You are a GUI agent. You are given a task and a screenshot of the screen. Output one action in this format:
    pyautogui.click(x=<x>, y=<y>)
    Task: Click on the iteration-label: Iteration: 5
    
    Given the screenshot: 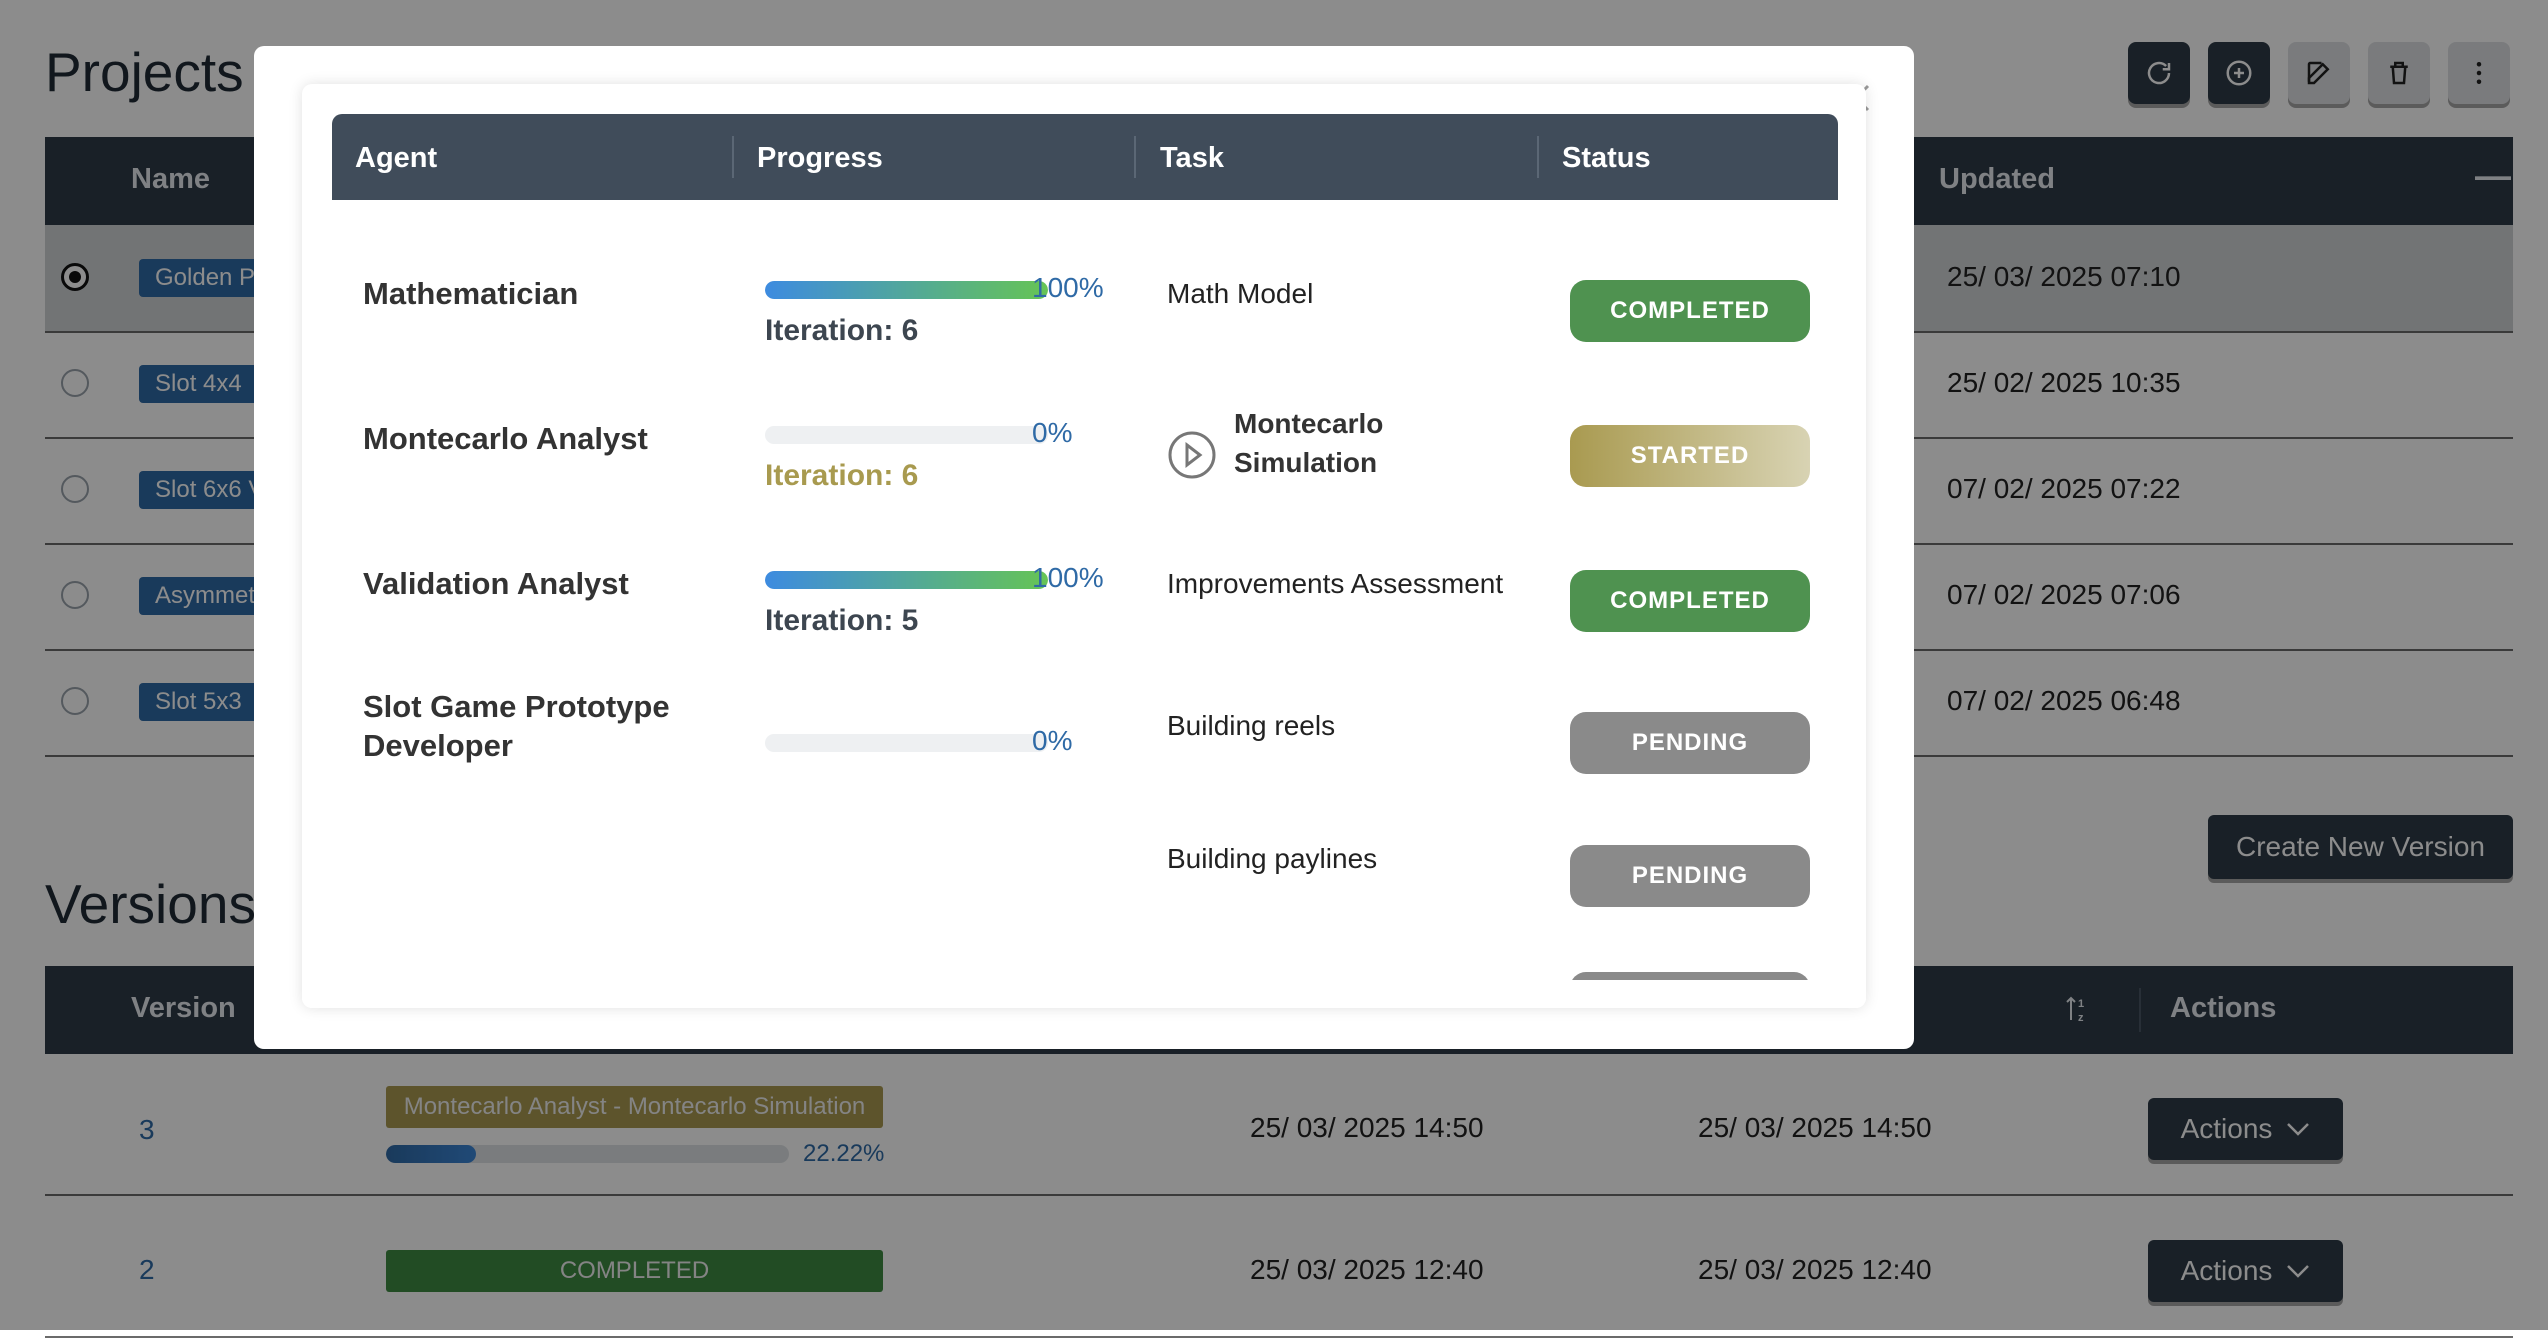 What is the action you would take?
    pyautogui.click(x=842, y=620)
    